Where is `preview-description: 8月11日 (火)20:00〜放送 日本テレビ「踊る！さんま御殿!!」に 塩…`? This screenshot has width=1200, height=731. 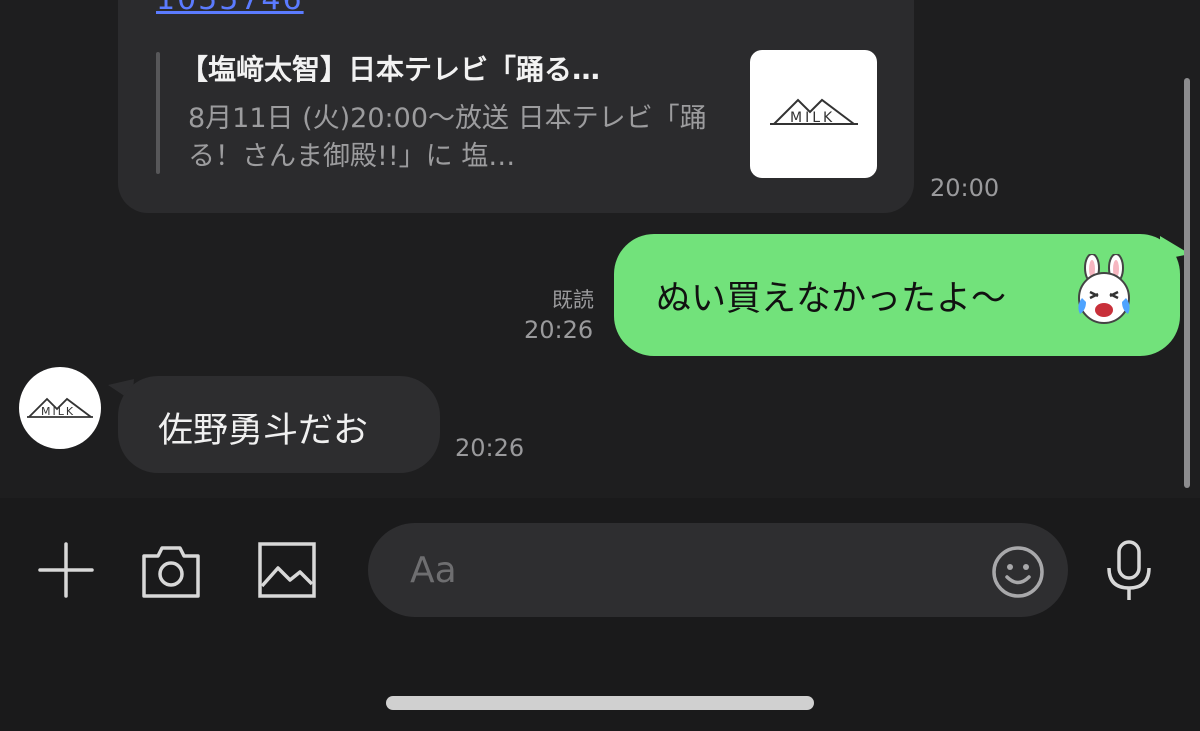 preview-description: 8月11日 (火)20:00〜放送 日本テレビ「踊る！さんま御殿!!」に 塩… is located at coordinates (447, 137).